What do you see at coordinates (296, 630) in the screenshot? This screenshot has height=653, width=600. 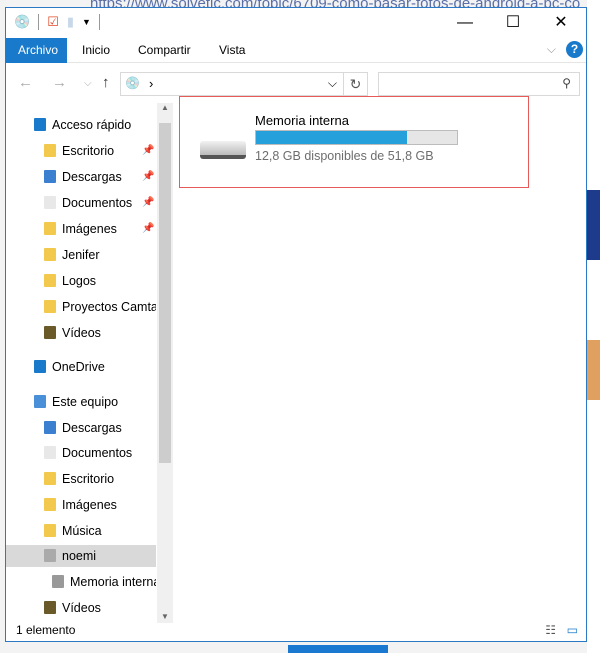 I see `status-bar: 1 elemento ☷ ▭` at bounding box center [296, 630].